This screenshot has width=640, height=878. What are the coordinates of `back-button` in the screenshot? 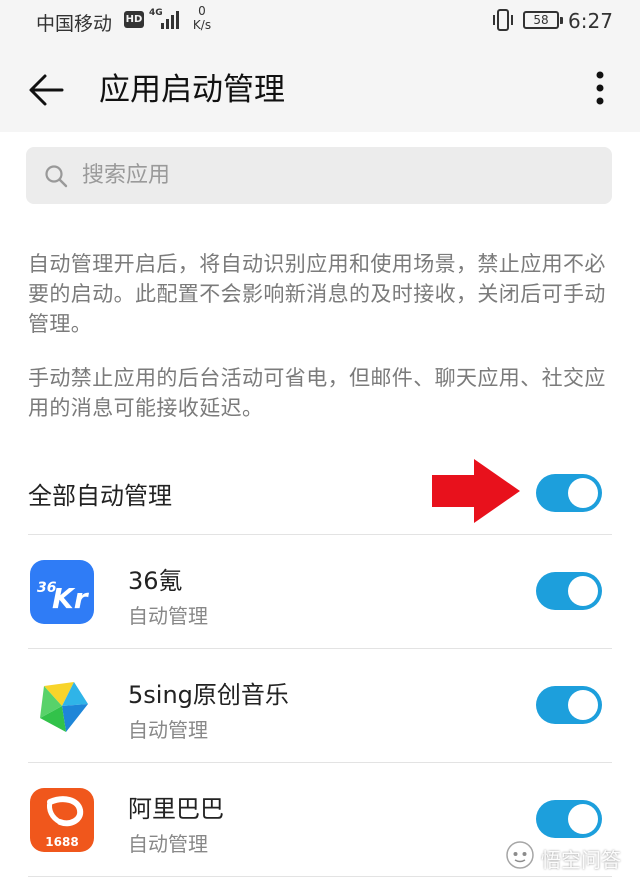 It's located at (44, 90).